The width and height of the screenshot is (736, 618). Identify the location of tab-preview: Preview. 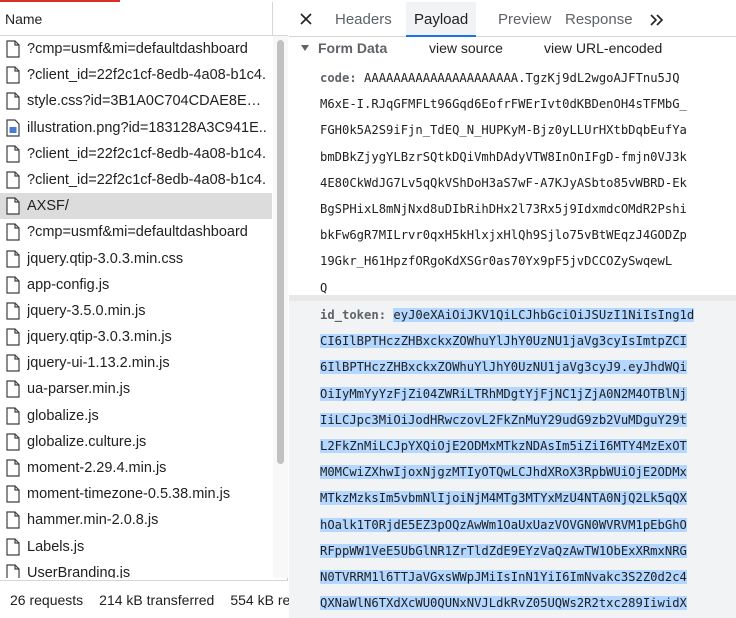
(524, 19).